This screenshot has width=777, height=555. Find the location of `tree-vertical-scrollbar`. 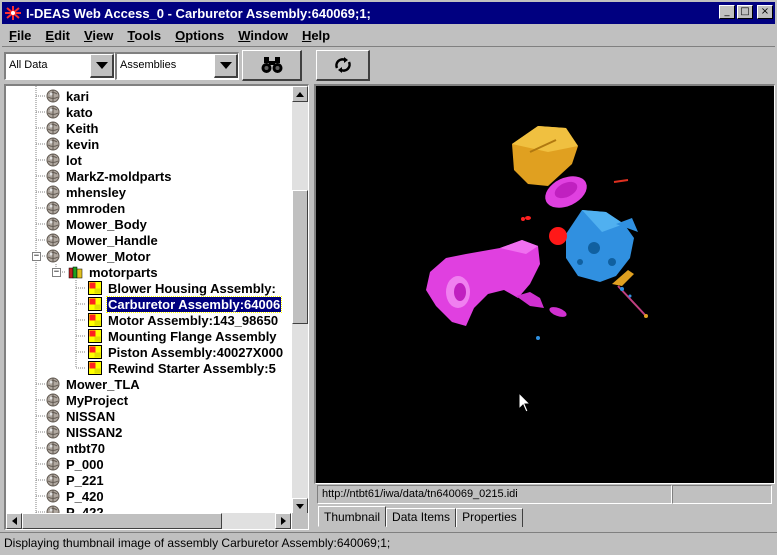

tree-vertical-scrollbar is located at coordinates (300, 300).